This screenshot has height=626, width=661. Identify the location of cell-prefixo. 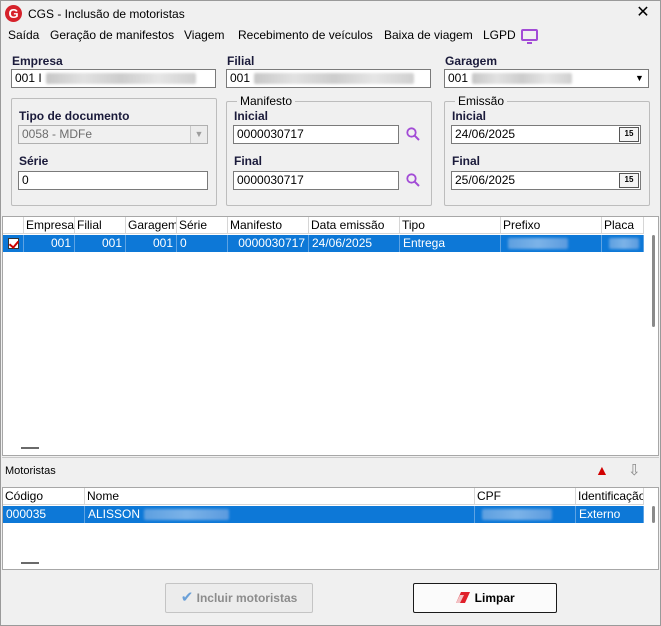
(551, 243).